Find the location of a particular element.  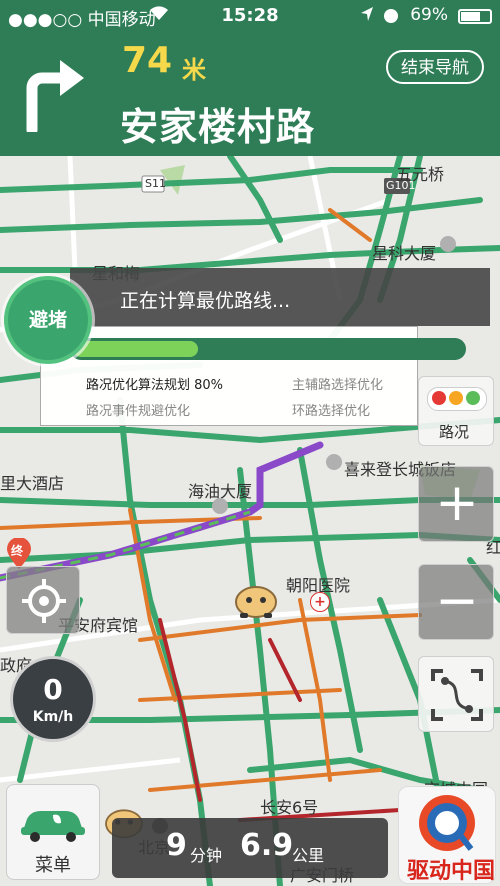

remaining-distance: 6.9 is located at coordinates (267, 845).